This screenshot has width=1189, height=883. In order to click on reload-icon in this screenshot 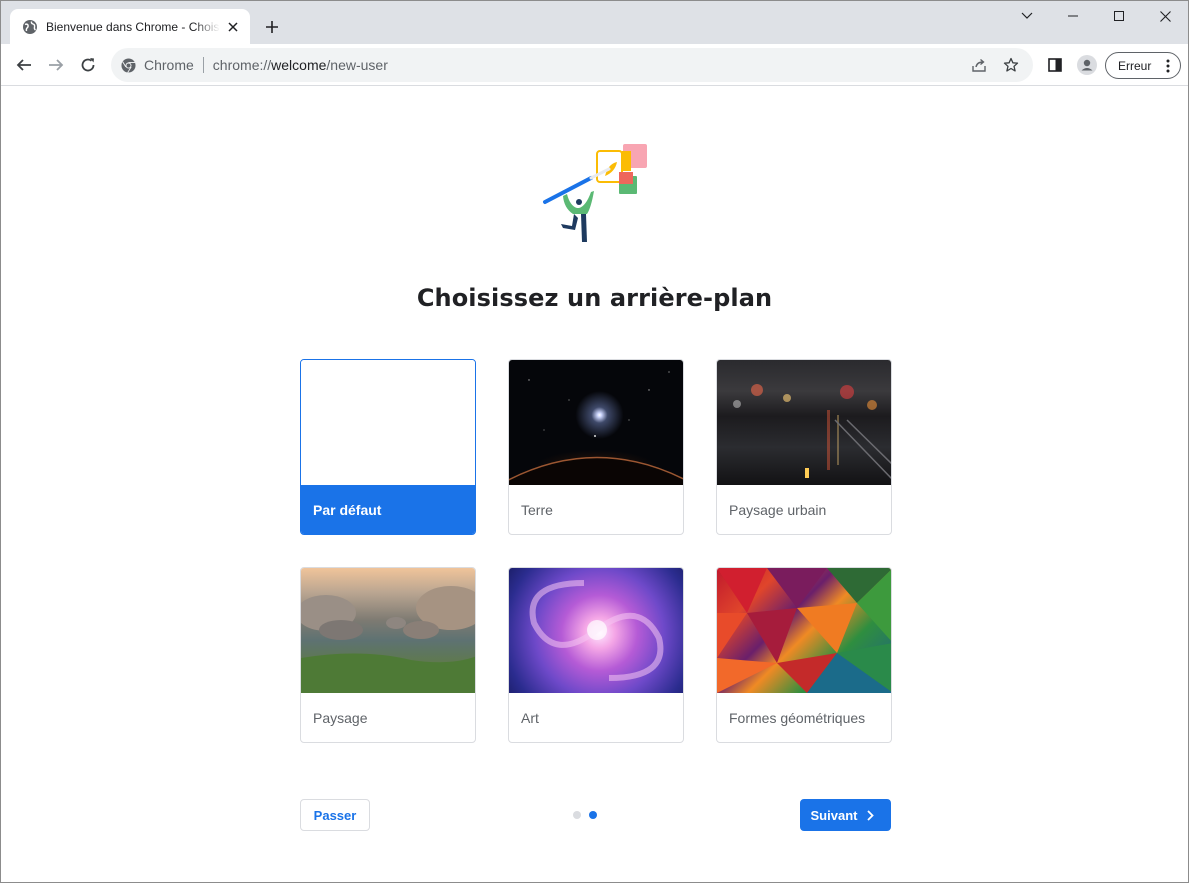, I will do `click(88, 65)`.